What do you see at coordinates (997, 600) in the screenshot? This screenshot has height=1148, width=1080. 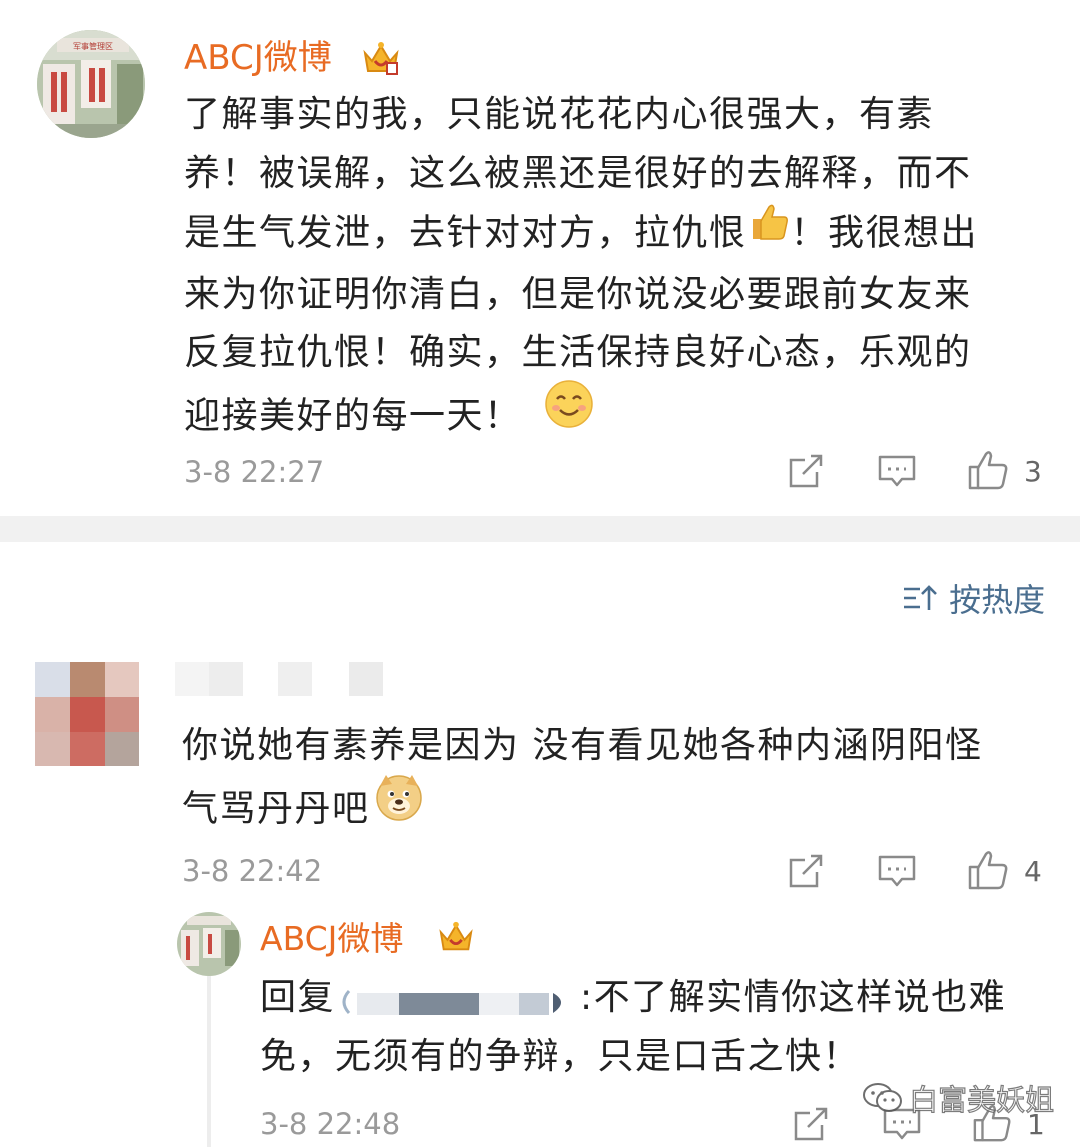 I see `sort-label: 按热度` at bounding box center [997, 600].